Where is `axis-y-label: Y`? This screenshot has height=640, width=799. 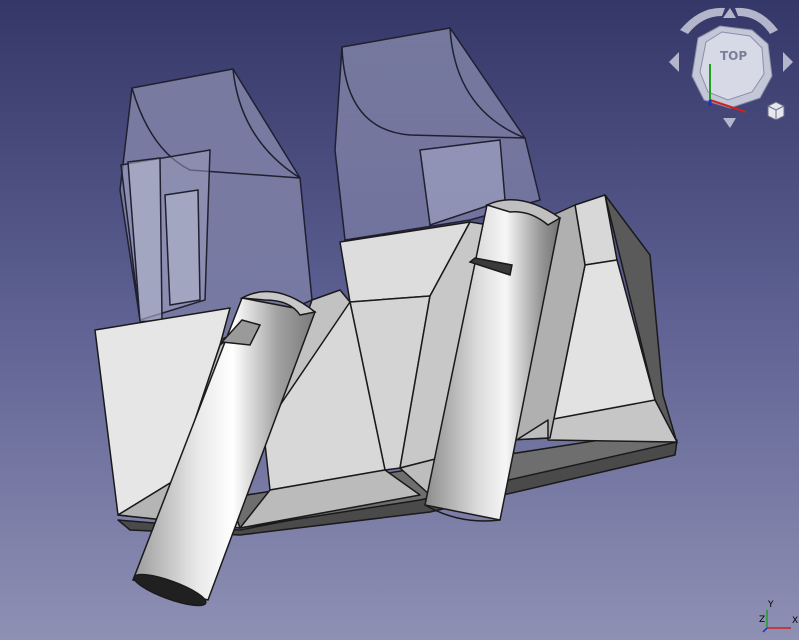 axis-y-label: Y is located at coordinates (770, 605).